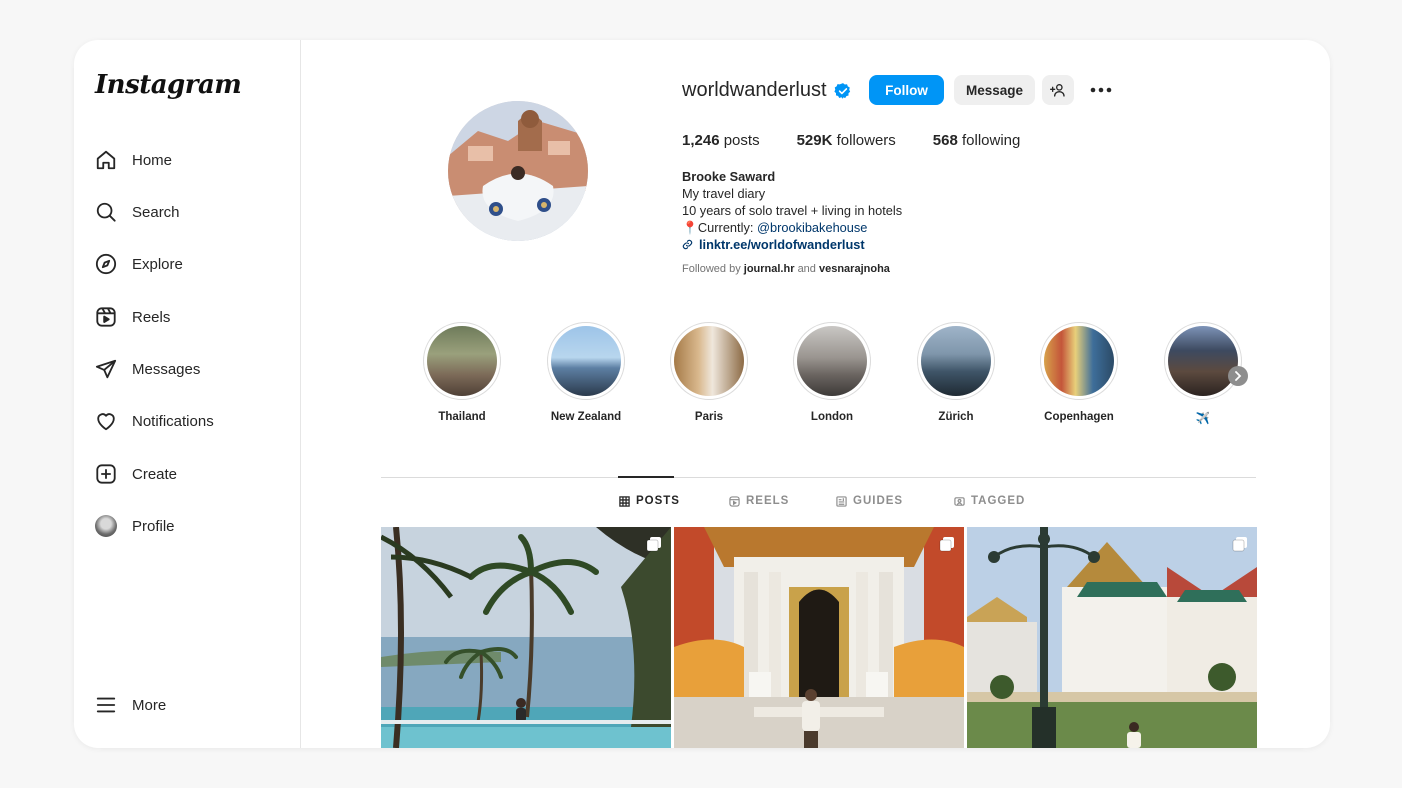 The width and height of the screenshot is (1402, 788). What do you see at coordinates (155, 474) in the screenshot?
I see `sidebar-item-label: Create` at bounding box center [155, 474].